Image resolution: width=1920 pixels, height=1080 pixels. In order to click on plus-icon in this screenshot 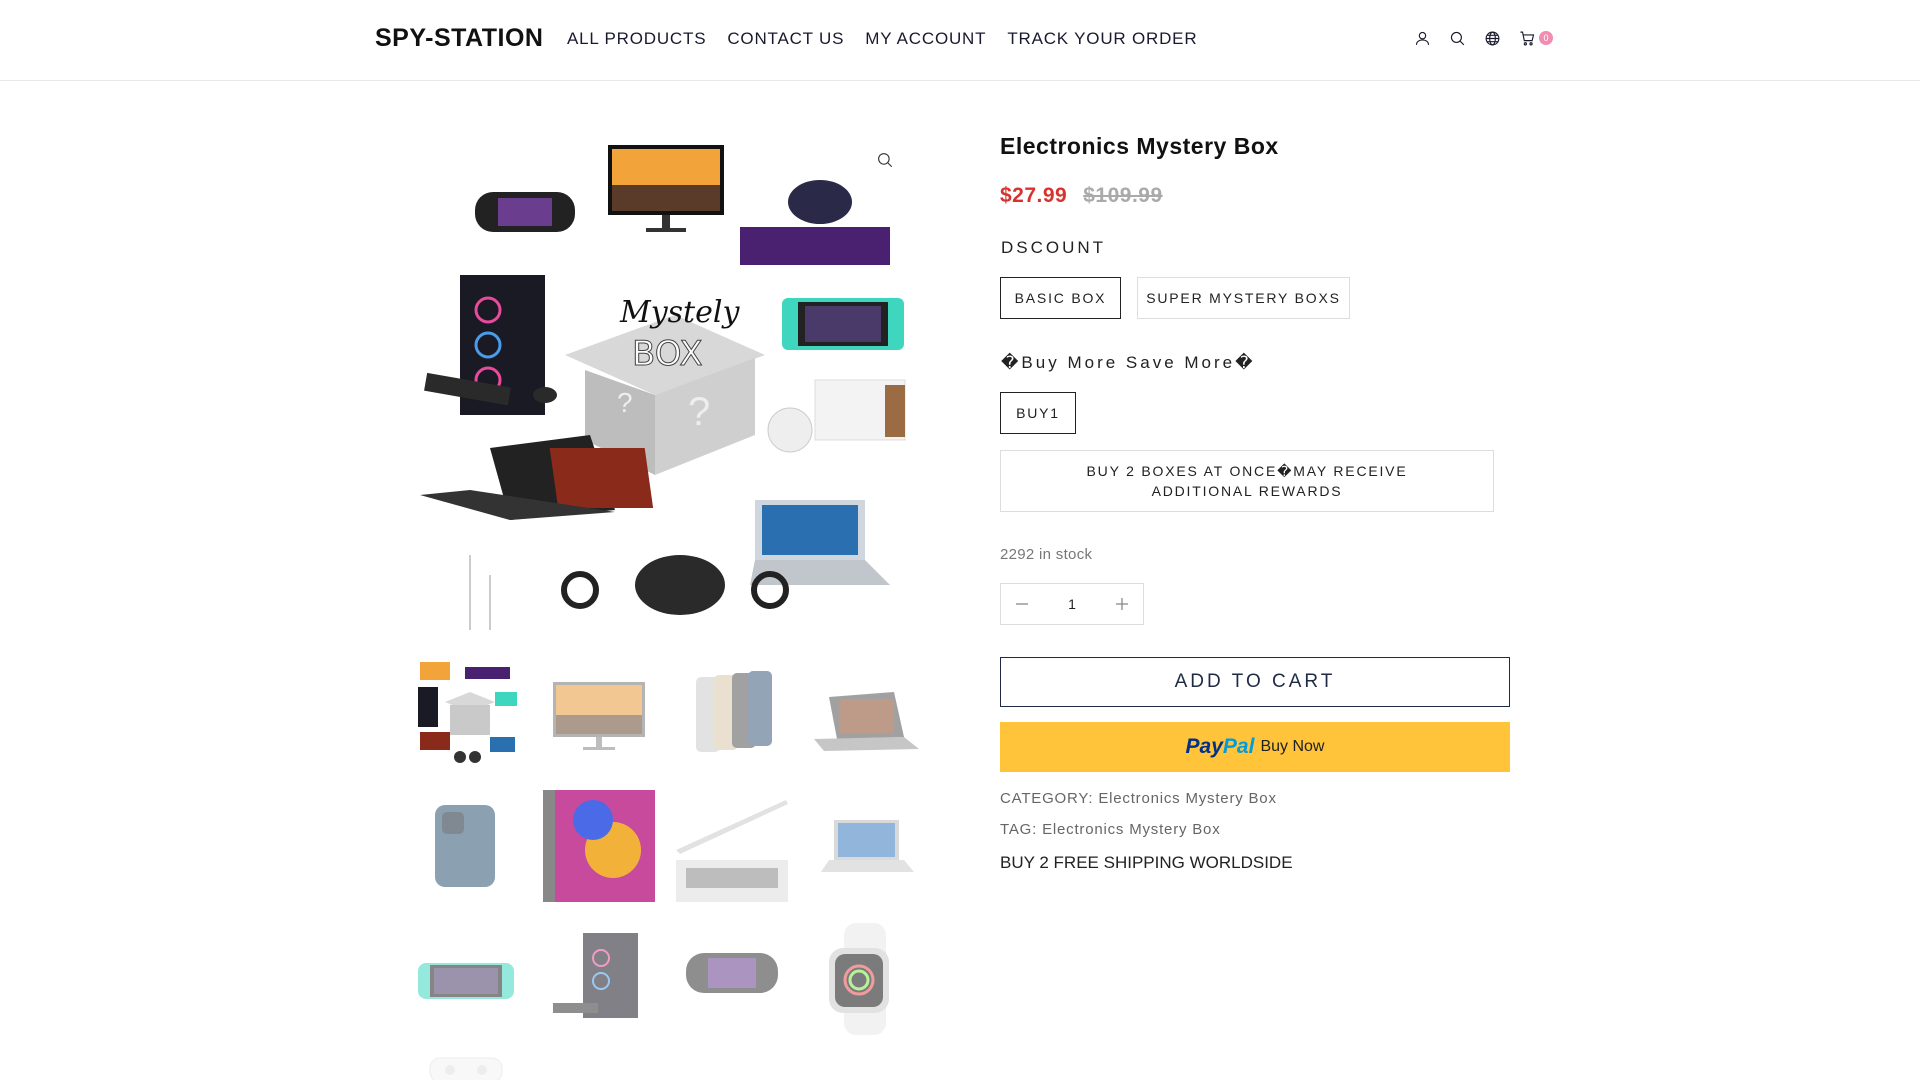, I will do `click(1121, 604)`.